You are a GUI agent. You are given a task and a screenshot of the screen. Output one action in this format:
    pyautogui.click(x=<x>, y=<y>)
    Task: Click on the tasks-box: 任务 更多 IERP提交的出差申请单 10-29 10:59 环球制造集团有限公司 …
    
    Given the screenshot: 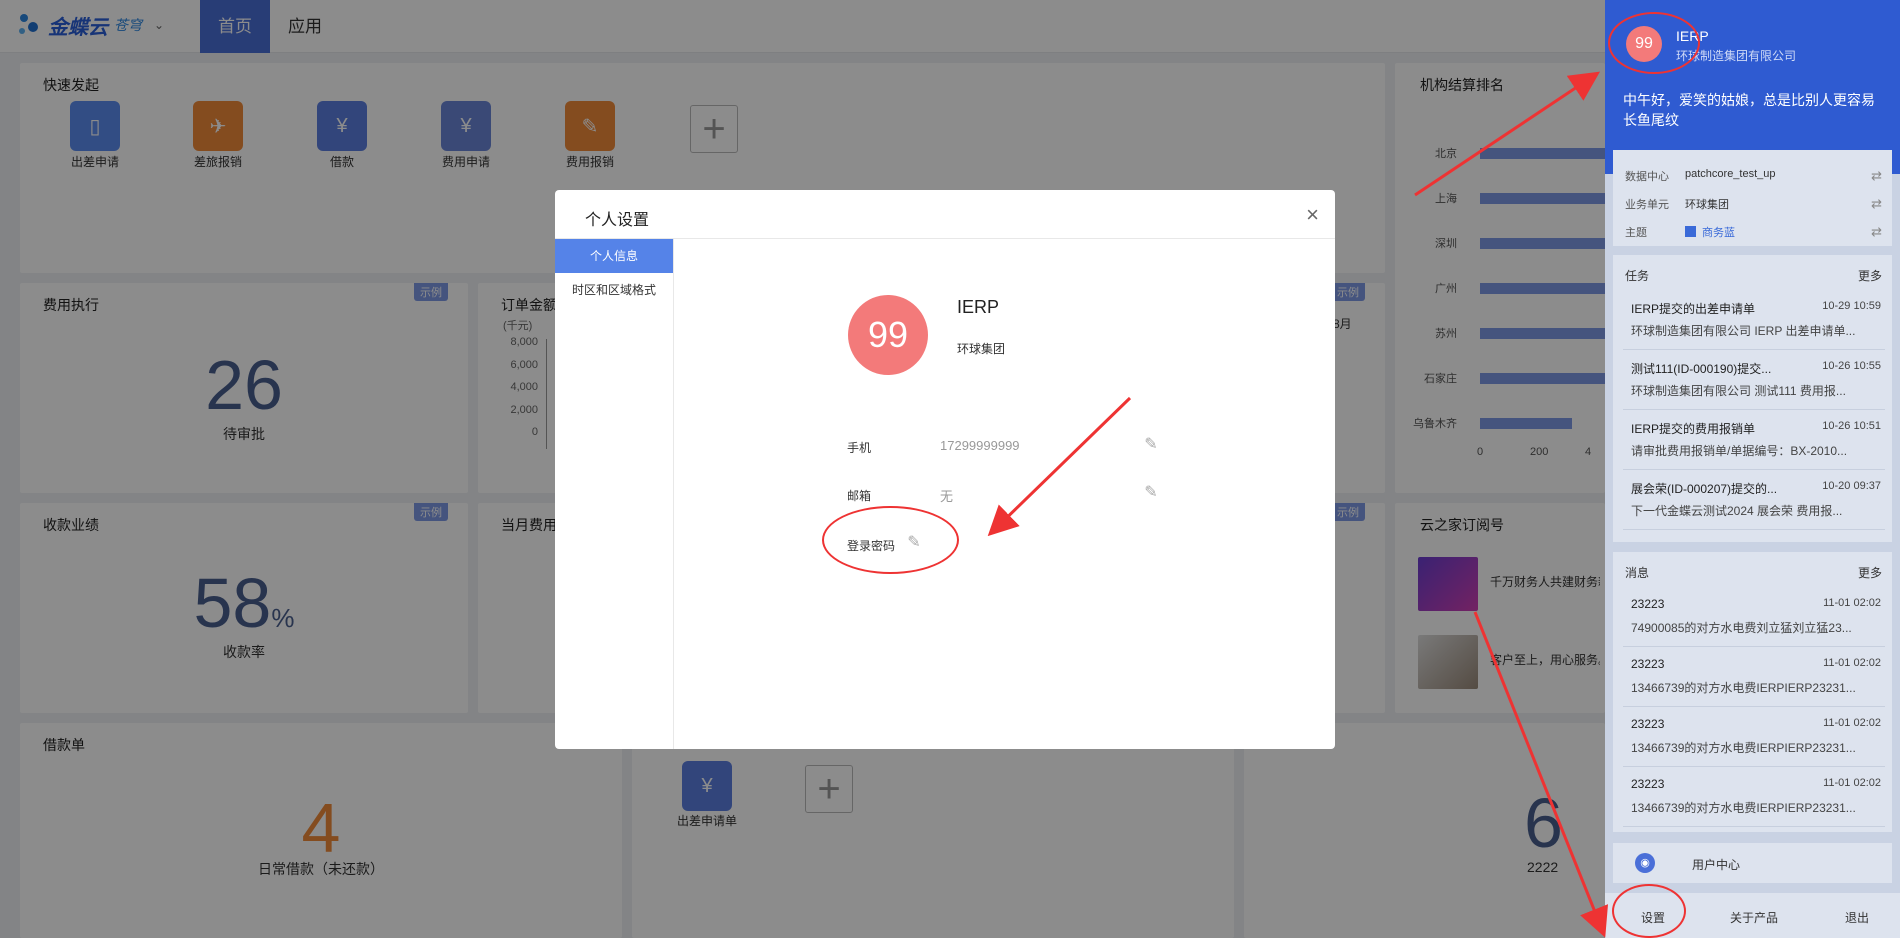 What is the action you would take?
    pyautogui.click(x=1752, y=398)
    